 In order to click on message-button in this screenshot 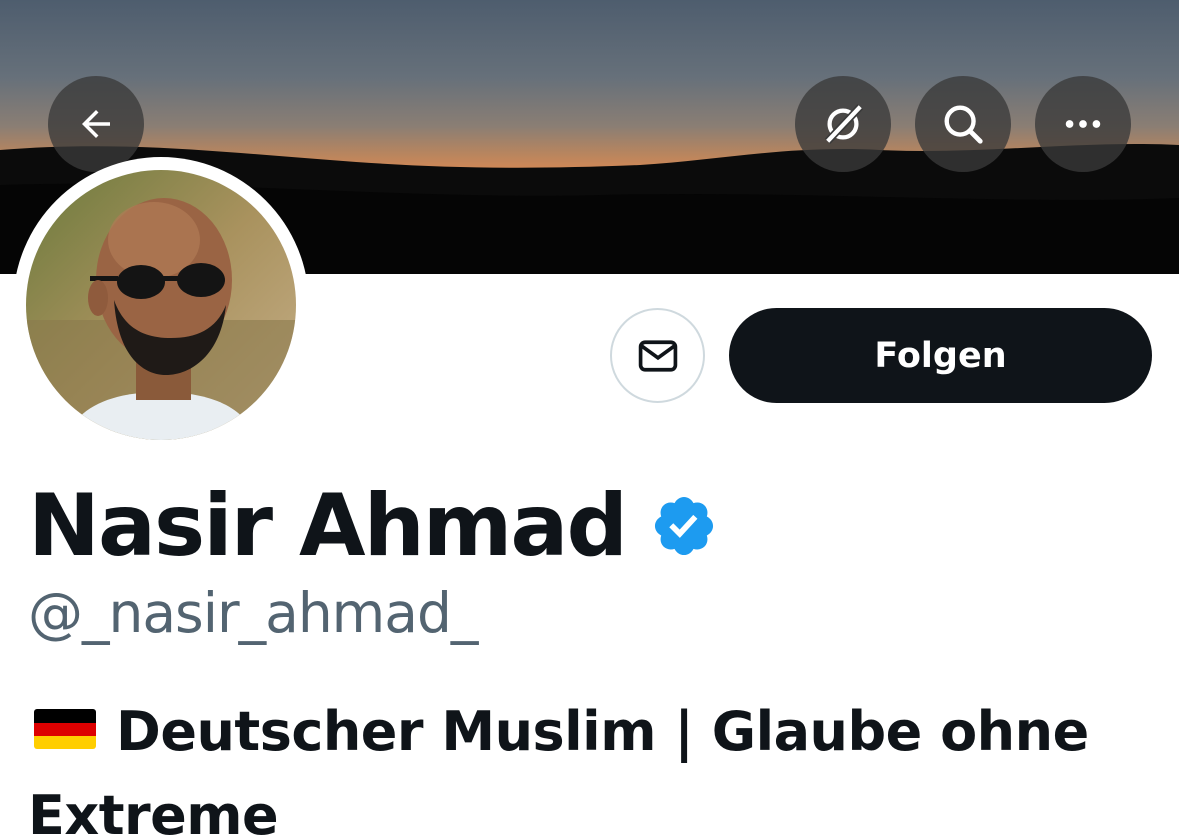, I will do `click(657, 355)`.